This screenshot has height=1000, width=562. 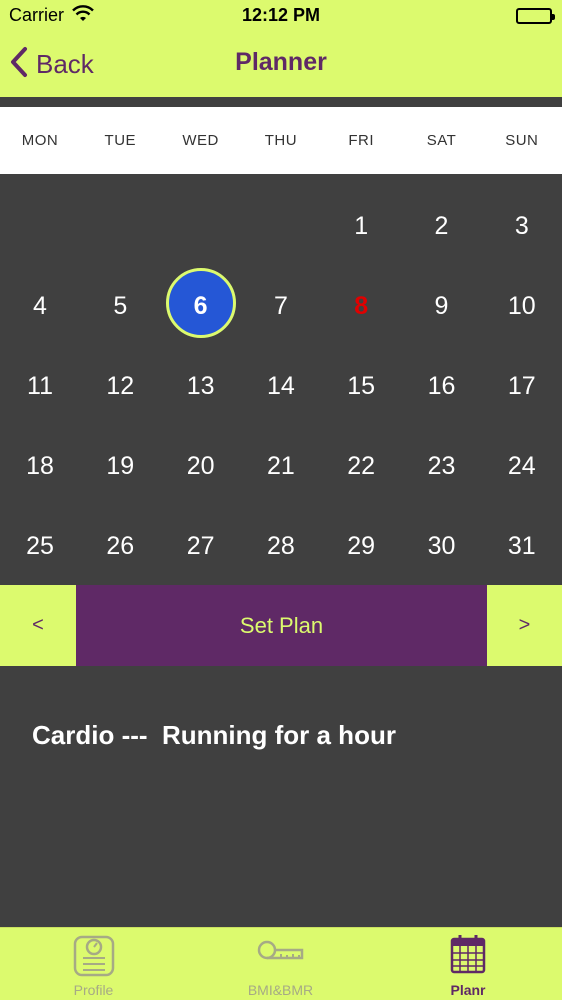 I want to click on calendar-day-9: 9, so click(x=442, y=306).